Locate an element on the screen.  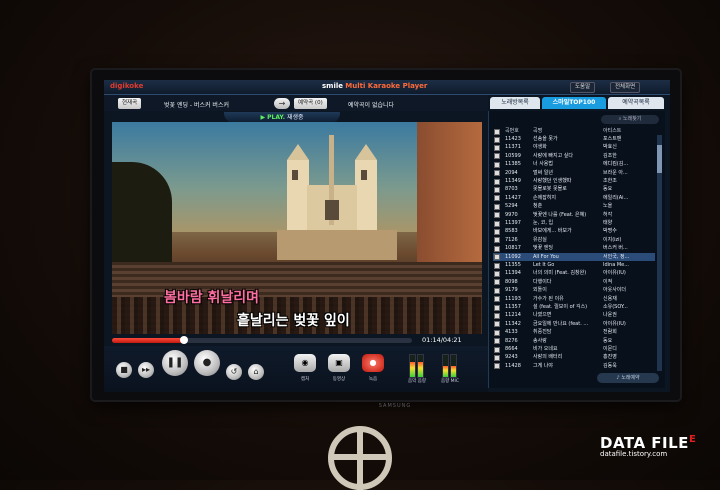
fullscreen-button: 전체화면 is located at coordinates (625, 87).